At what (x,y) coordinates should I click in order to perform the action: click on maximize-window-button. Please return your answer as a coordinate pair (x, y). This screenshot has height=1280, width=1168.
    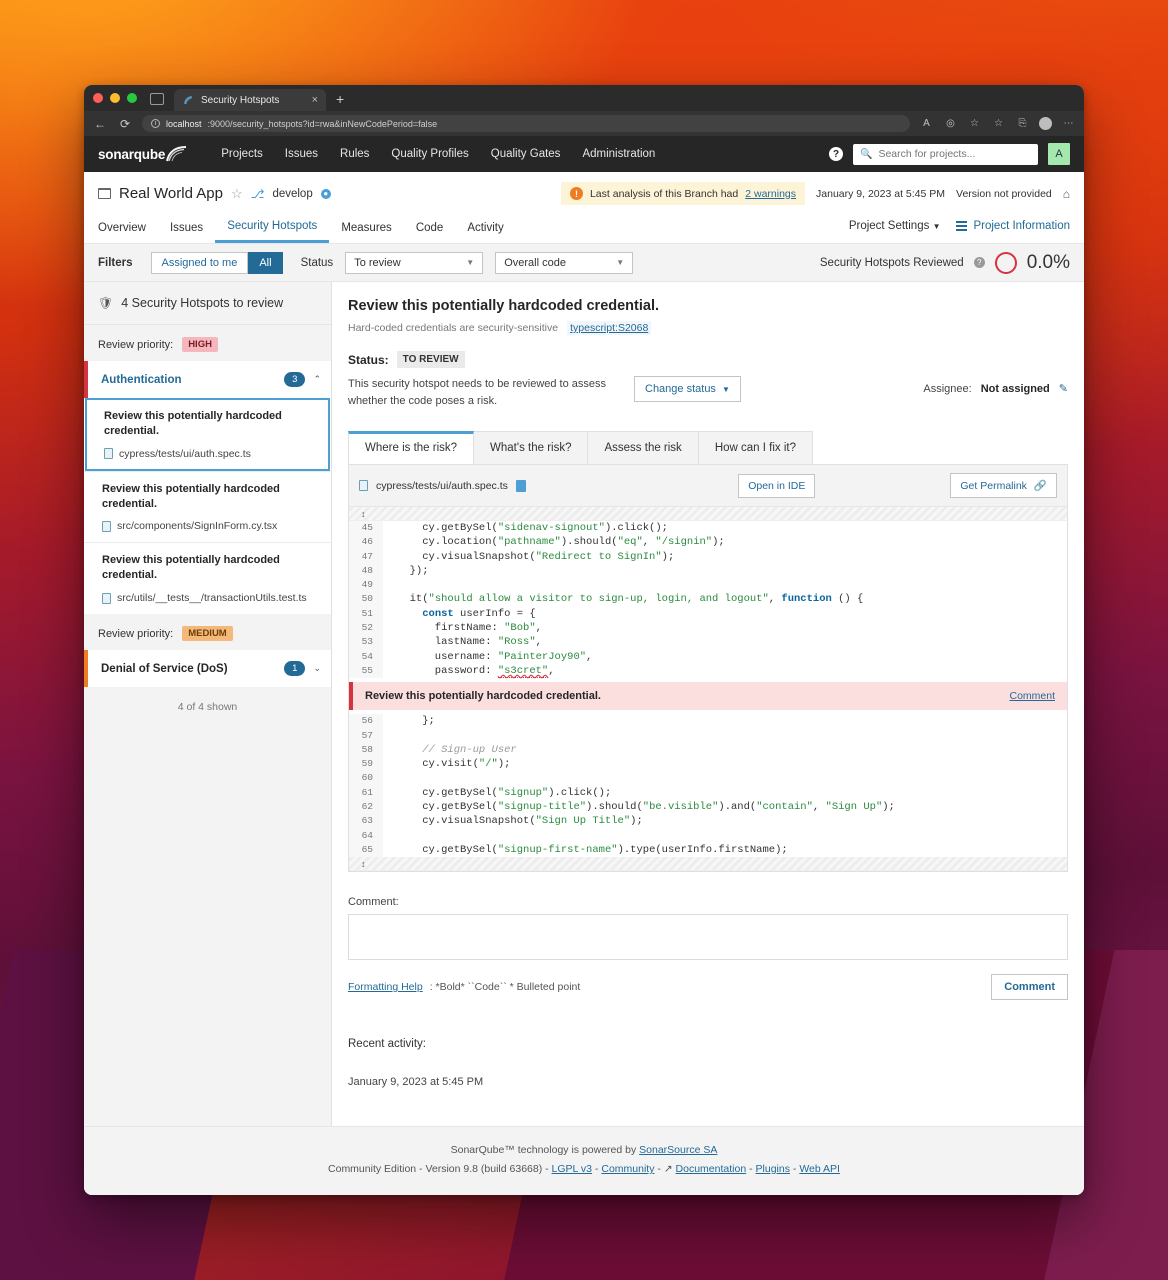
    Looking at the image, I should click on (132, 98).